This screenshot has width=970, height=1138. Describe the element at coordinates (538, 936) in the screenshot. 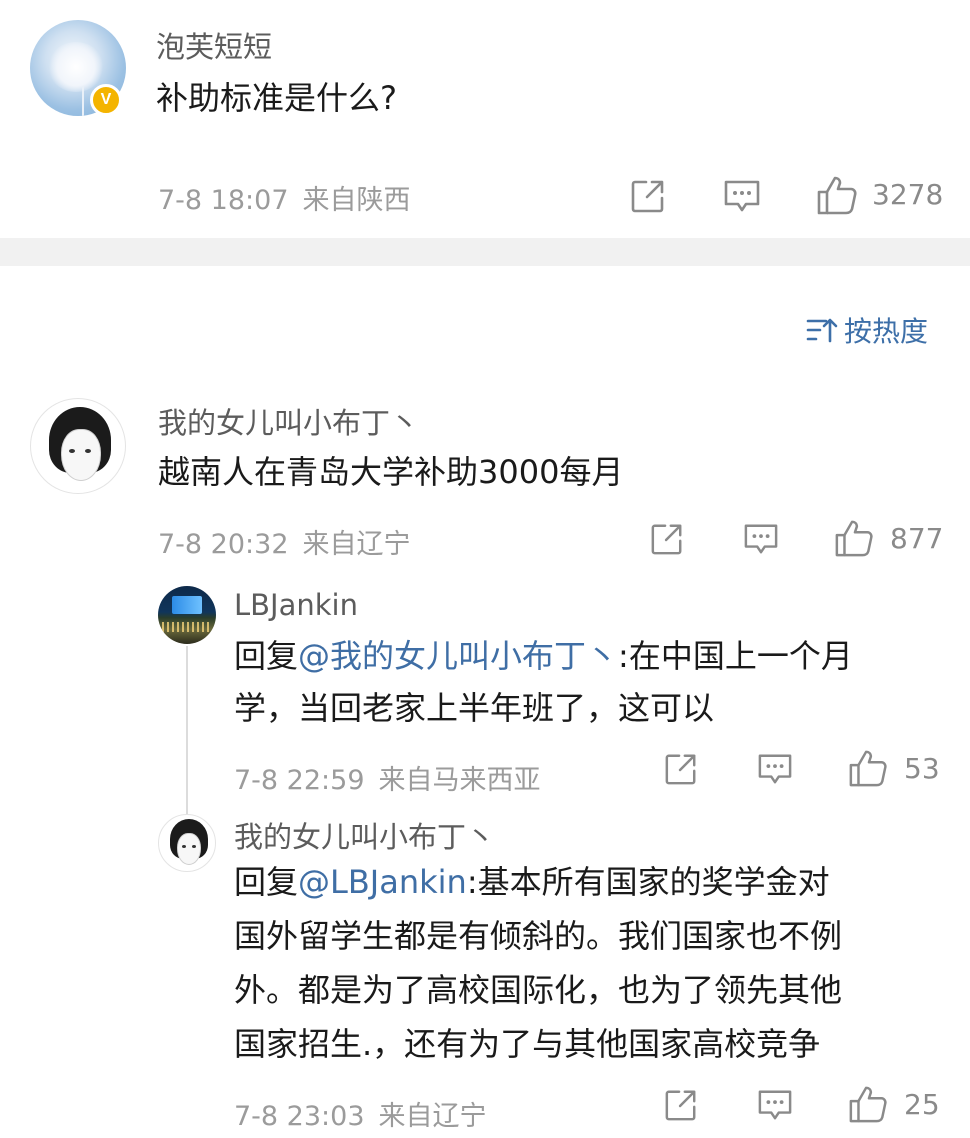

I see `reply-text-line-2: 国外留学生都是有倾斜的。我们国家也不例` at that location.